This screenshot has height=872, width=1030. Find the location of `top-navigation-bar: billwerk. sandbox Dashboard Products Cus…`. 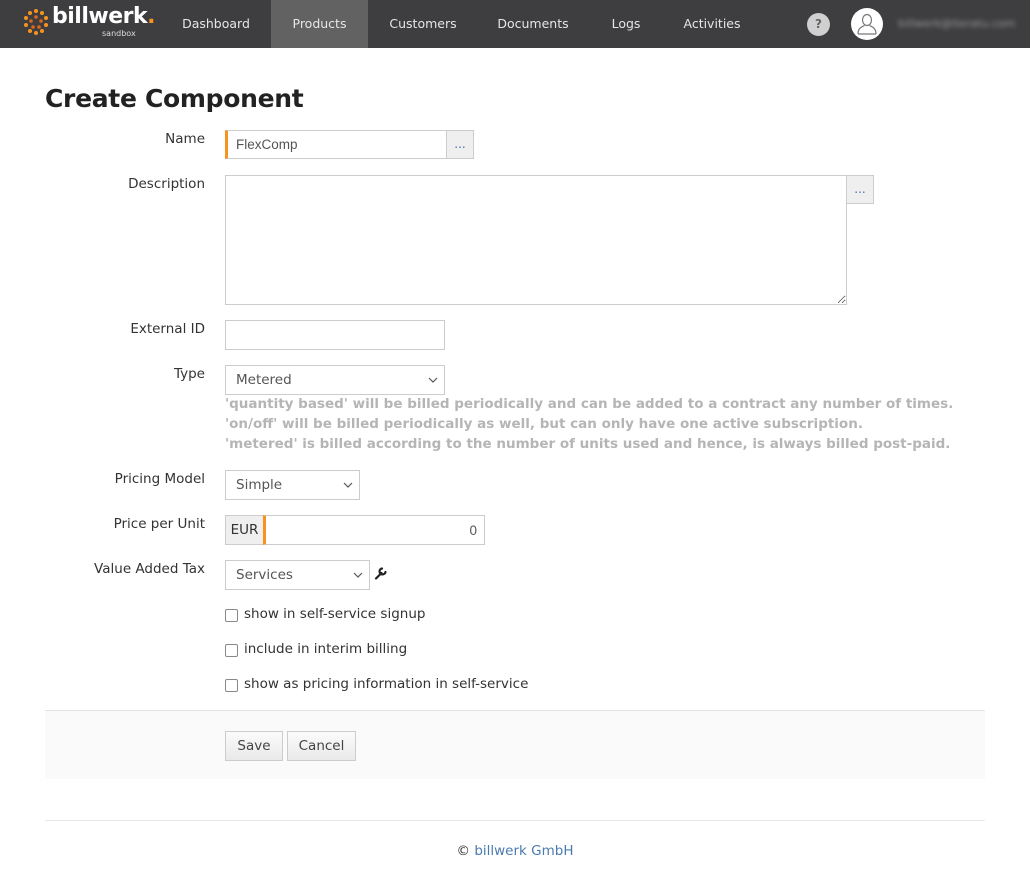

top-navigation-bar: billwerk. sandbox Dashboard Products Cus… is located at coordinates (515, 24).